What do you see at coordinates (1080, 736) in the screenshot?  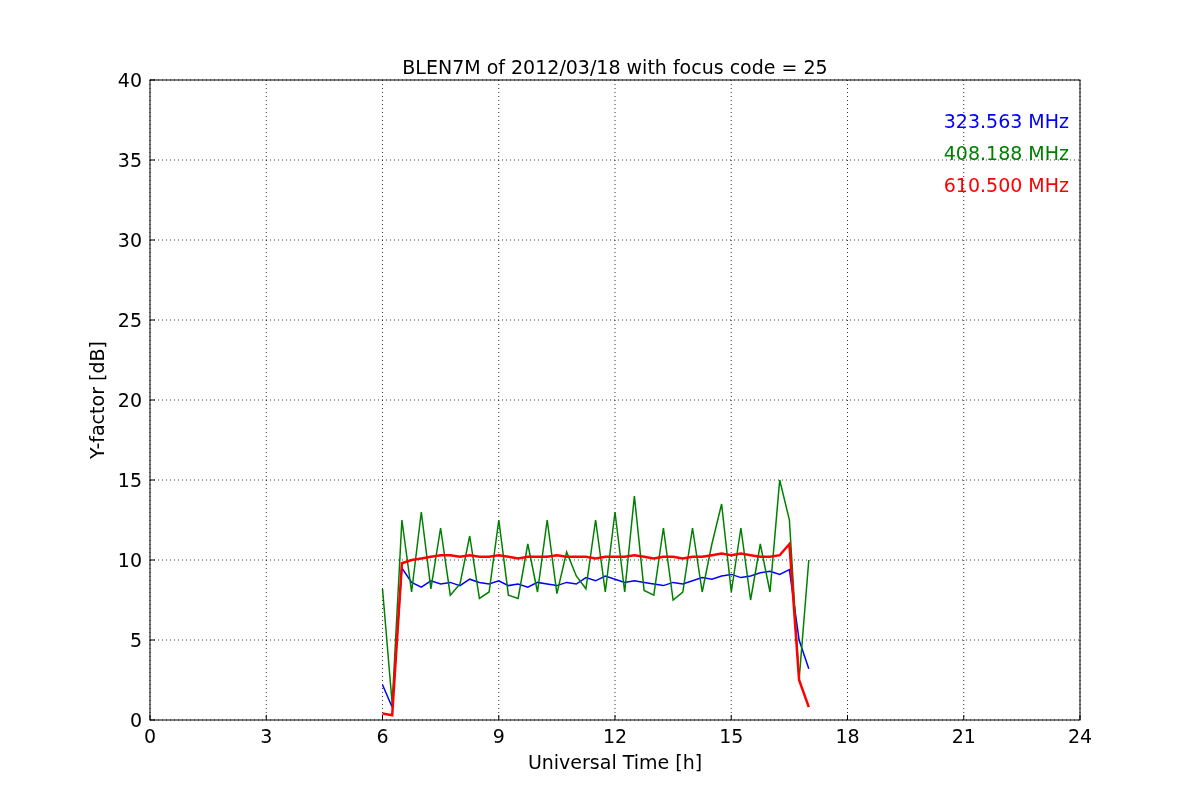 I see `x-tick-label: 24` at bounding box center [1080, 736].